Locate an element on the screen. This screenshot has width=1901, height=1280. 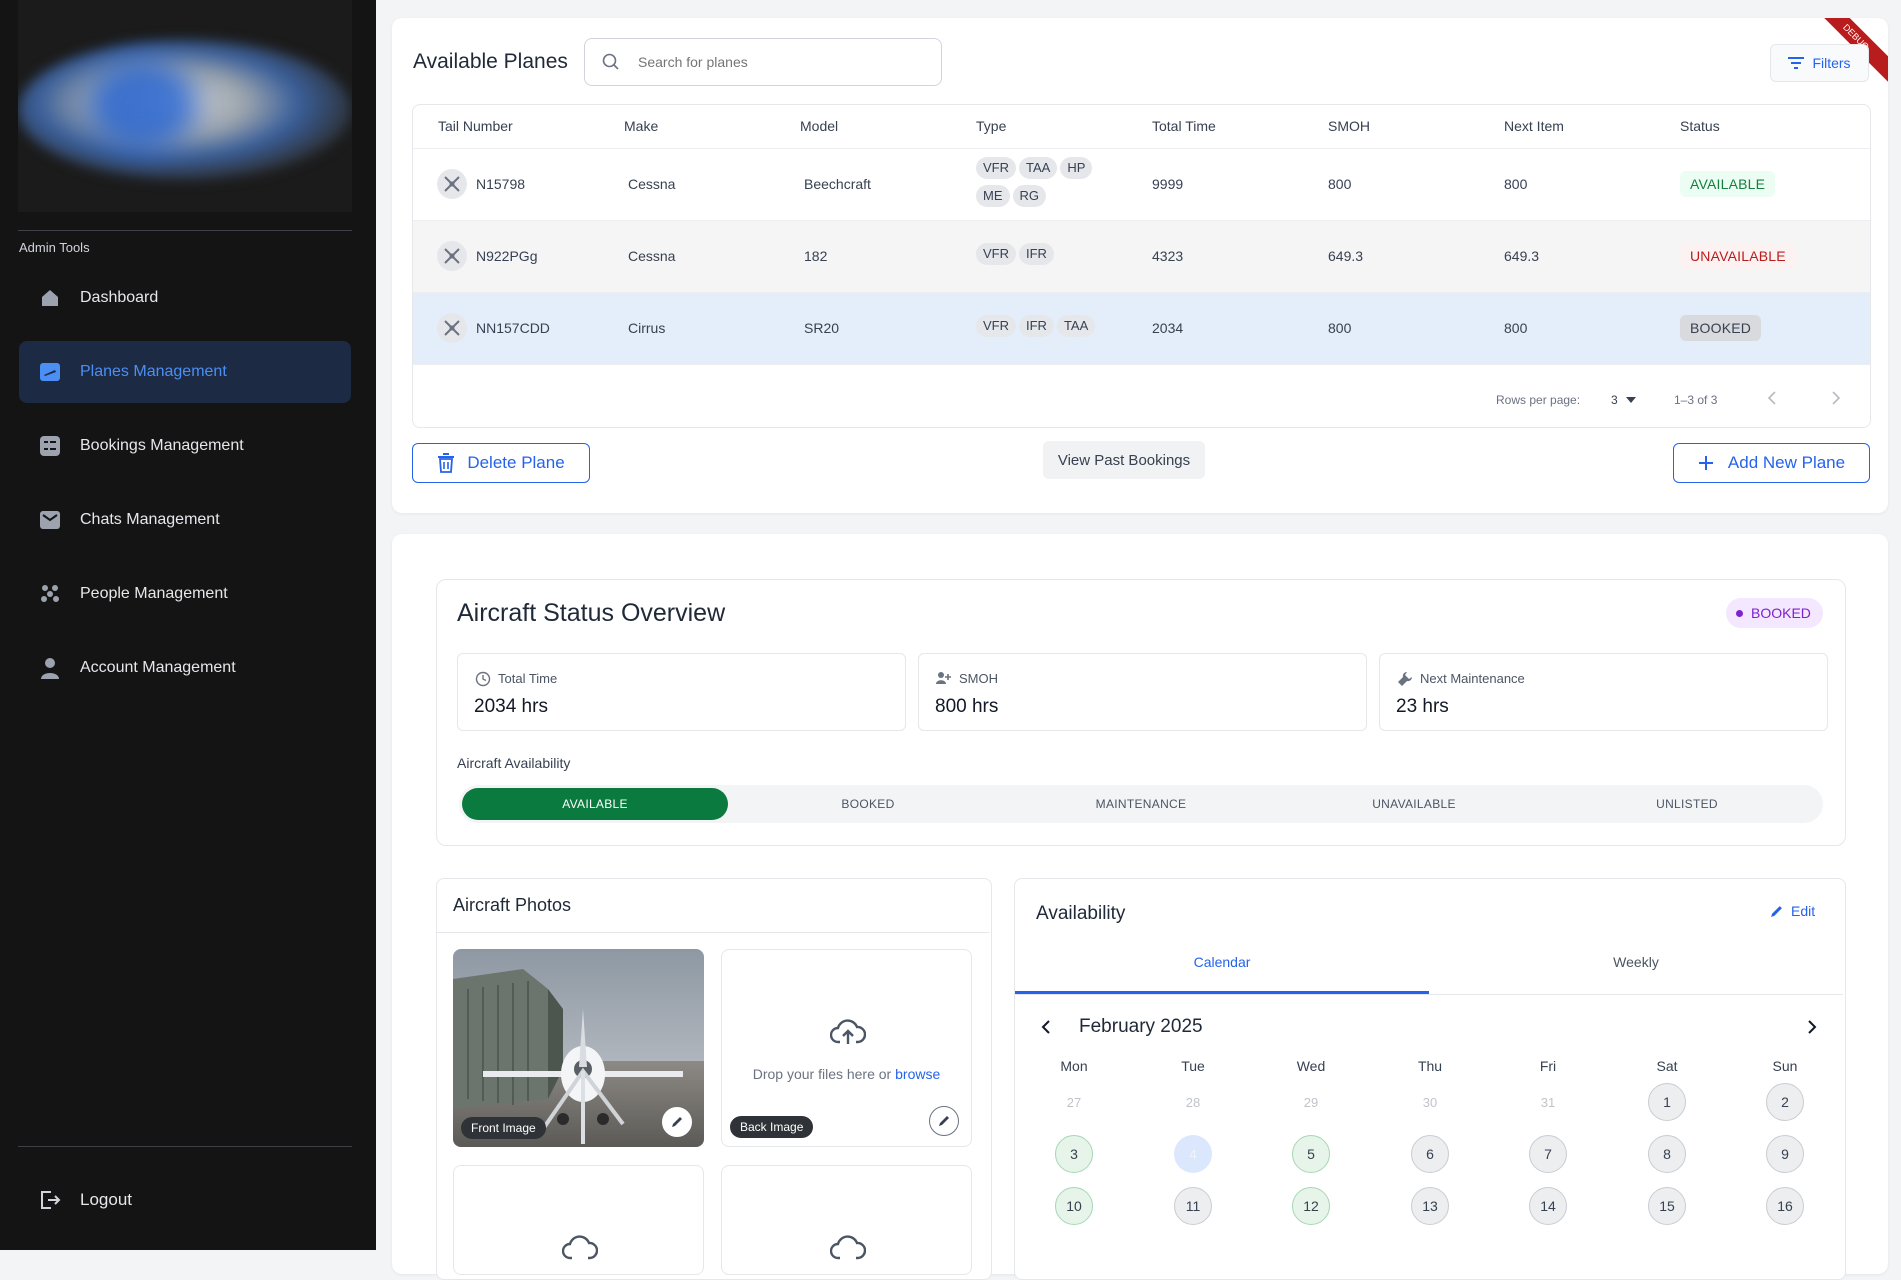
column-header-status: Status is located at coordinates (1700, 126).